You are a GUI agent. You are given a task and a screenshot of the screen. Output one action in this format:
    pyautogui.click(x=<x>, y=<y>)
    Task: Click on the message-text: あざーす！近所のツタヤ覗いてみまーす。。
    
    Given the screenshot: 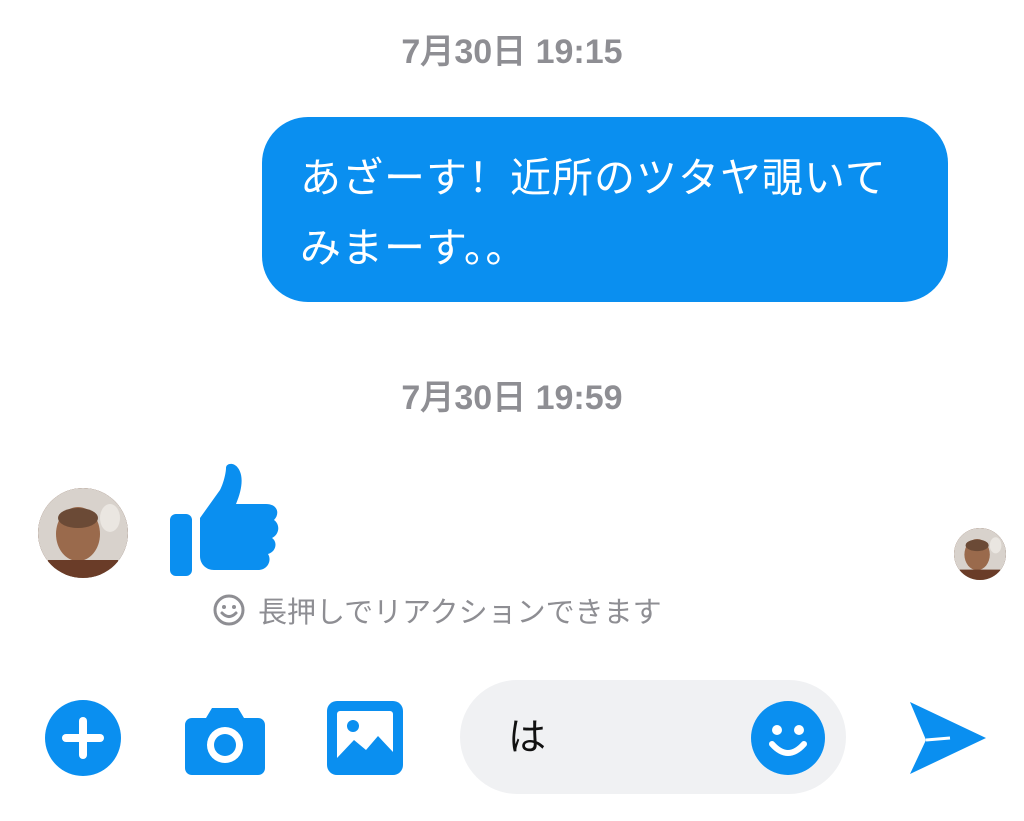 What is the action you would take?
    pyautogui.click(x=593, y=213)
    